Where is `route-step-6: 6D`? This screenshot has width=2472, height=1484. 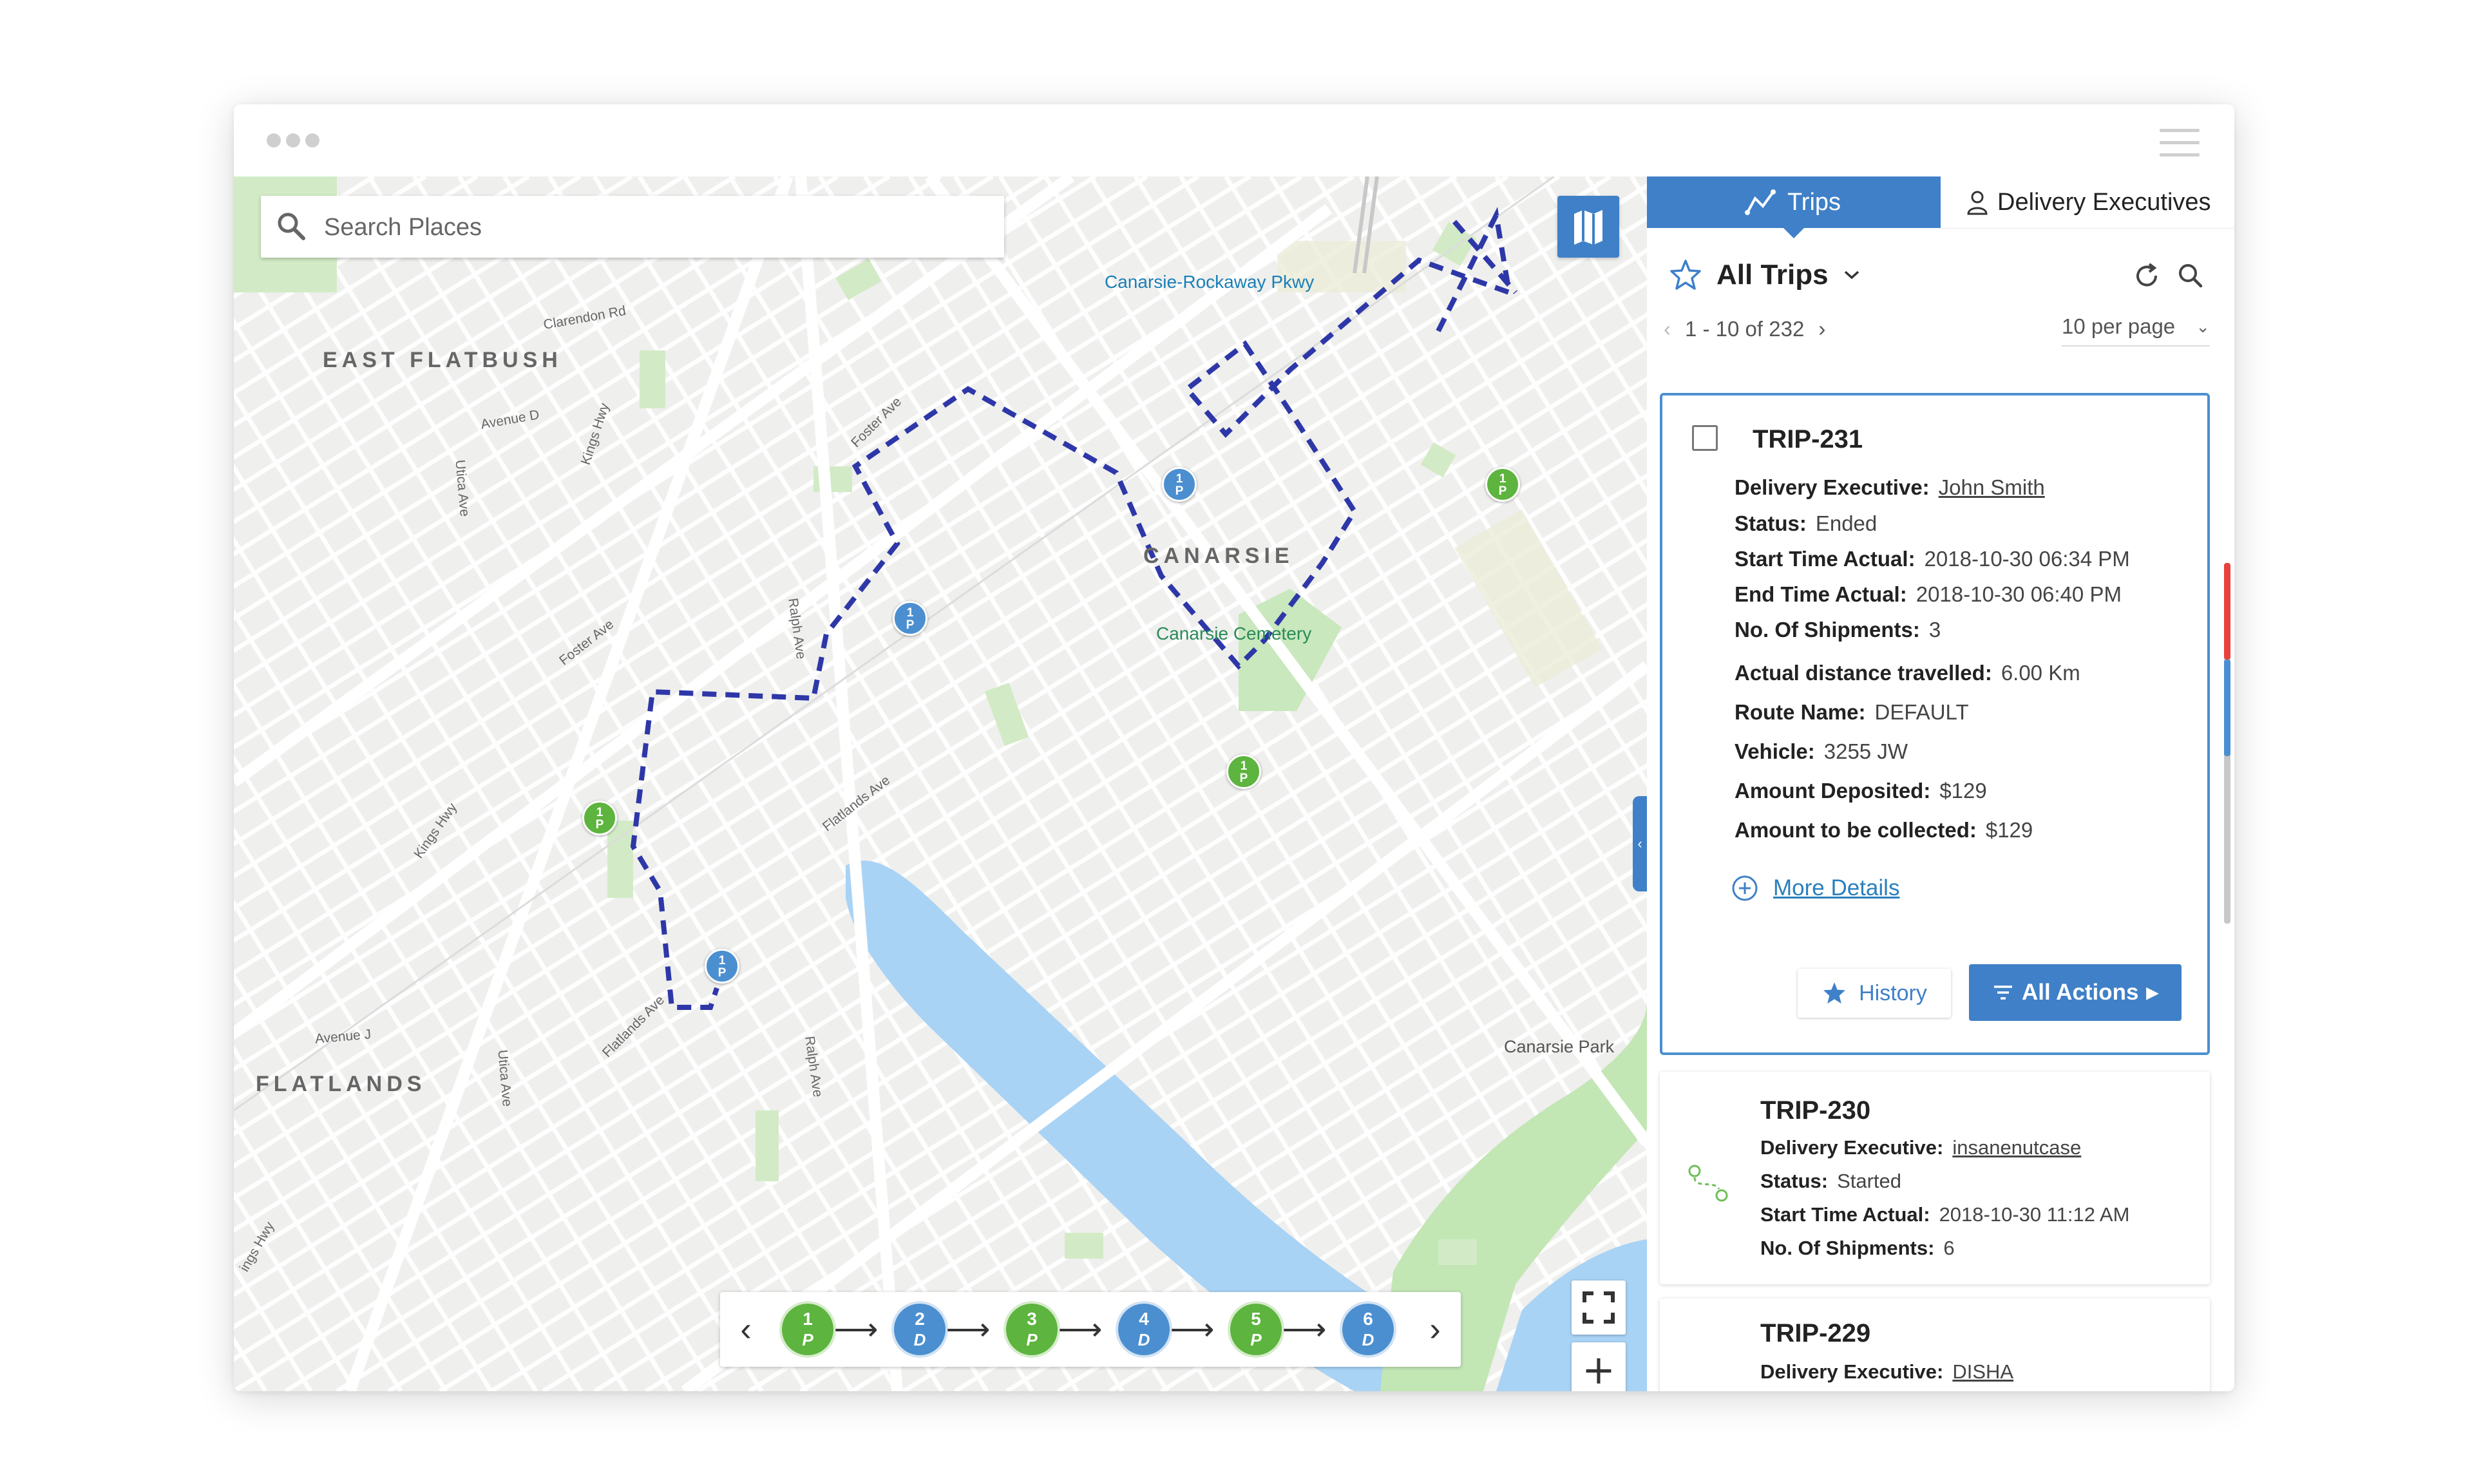
route-step-6: 6D is located at coordinates (1368, 1329).